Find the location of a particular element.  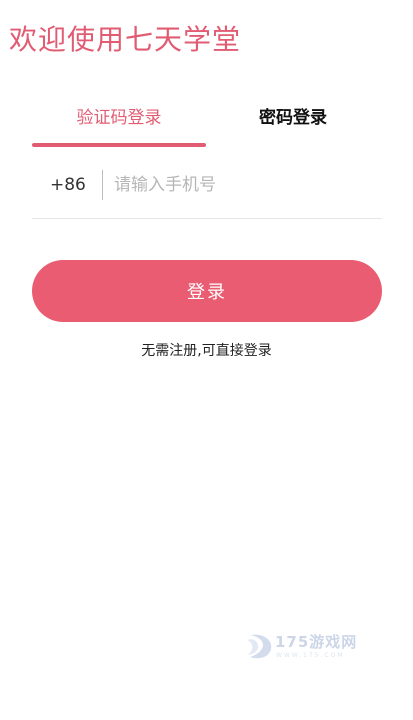

watermark-text: 175游戏网 is located at coordinates (316, 642).